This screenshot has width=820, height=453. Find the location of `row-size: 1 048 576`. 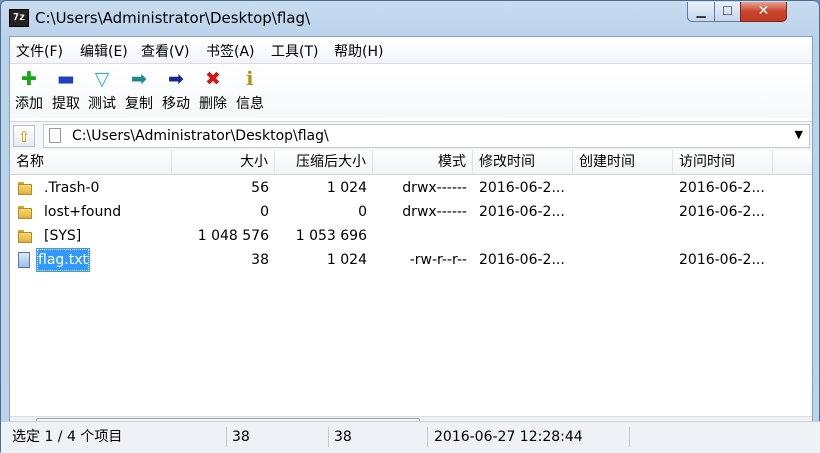

row-size: 1 048 576 is located at coordinates (233, 236).